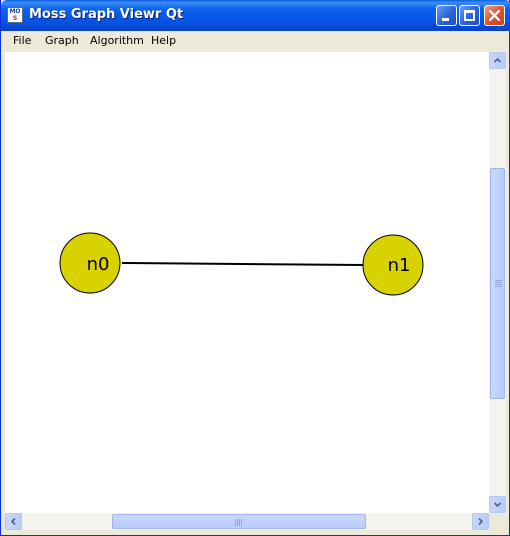  I want to click on graph-edge, so click(242, 264).